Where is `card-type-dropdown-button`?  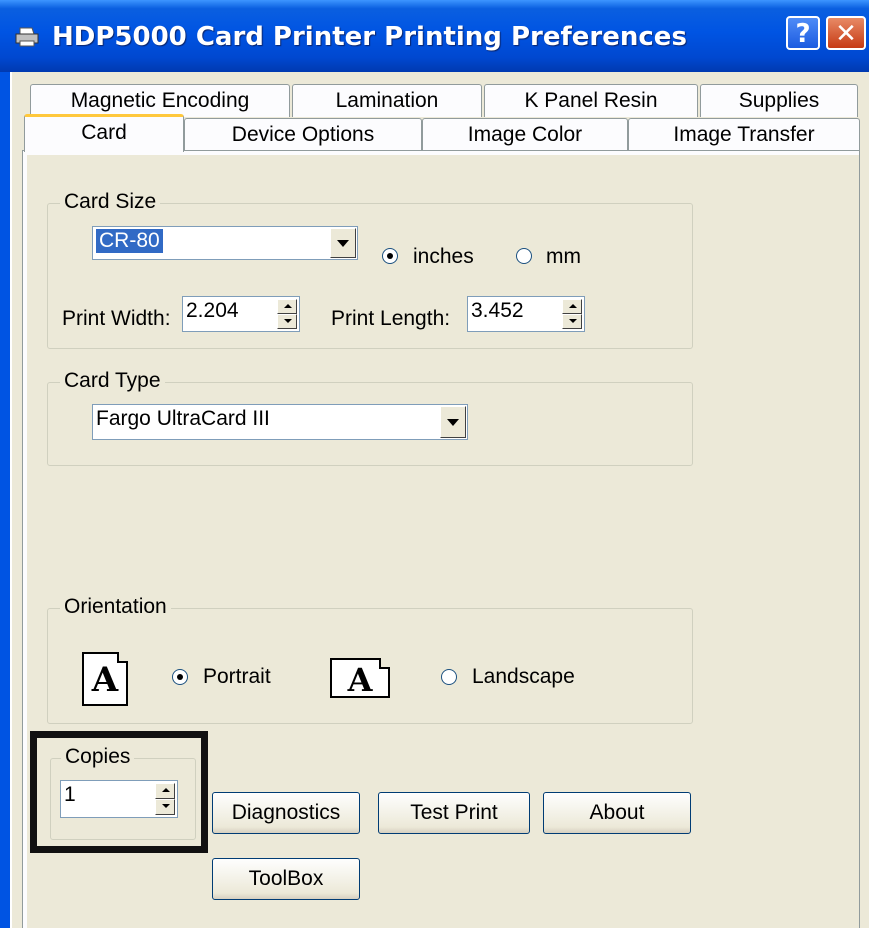 card-type-dropdown-button is located at coordinates (453, 422).